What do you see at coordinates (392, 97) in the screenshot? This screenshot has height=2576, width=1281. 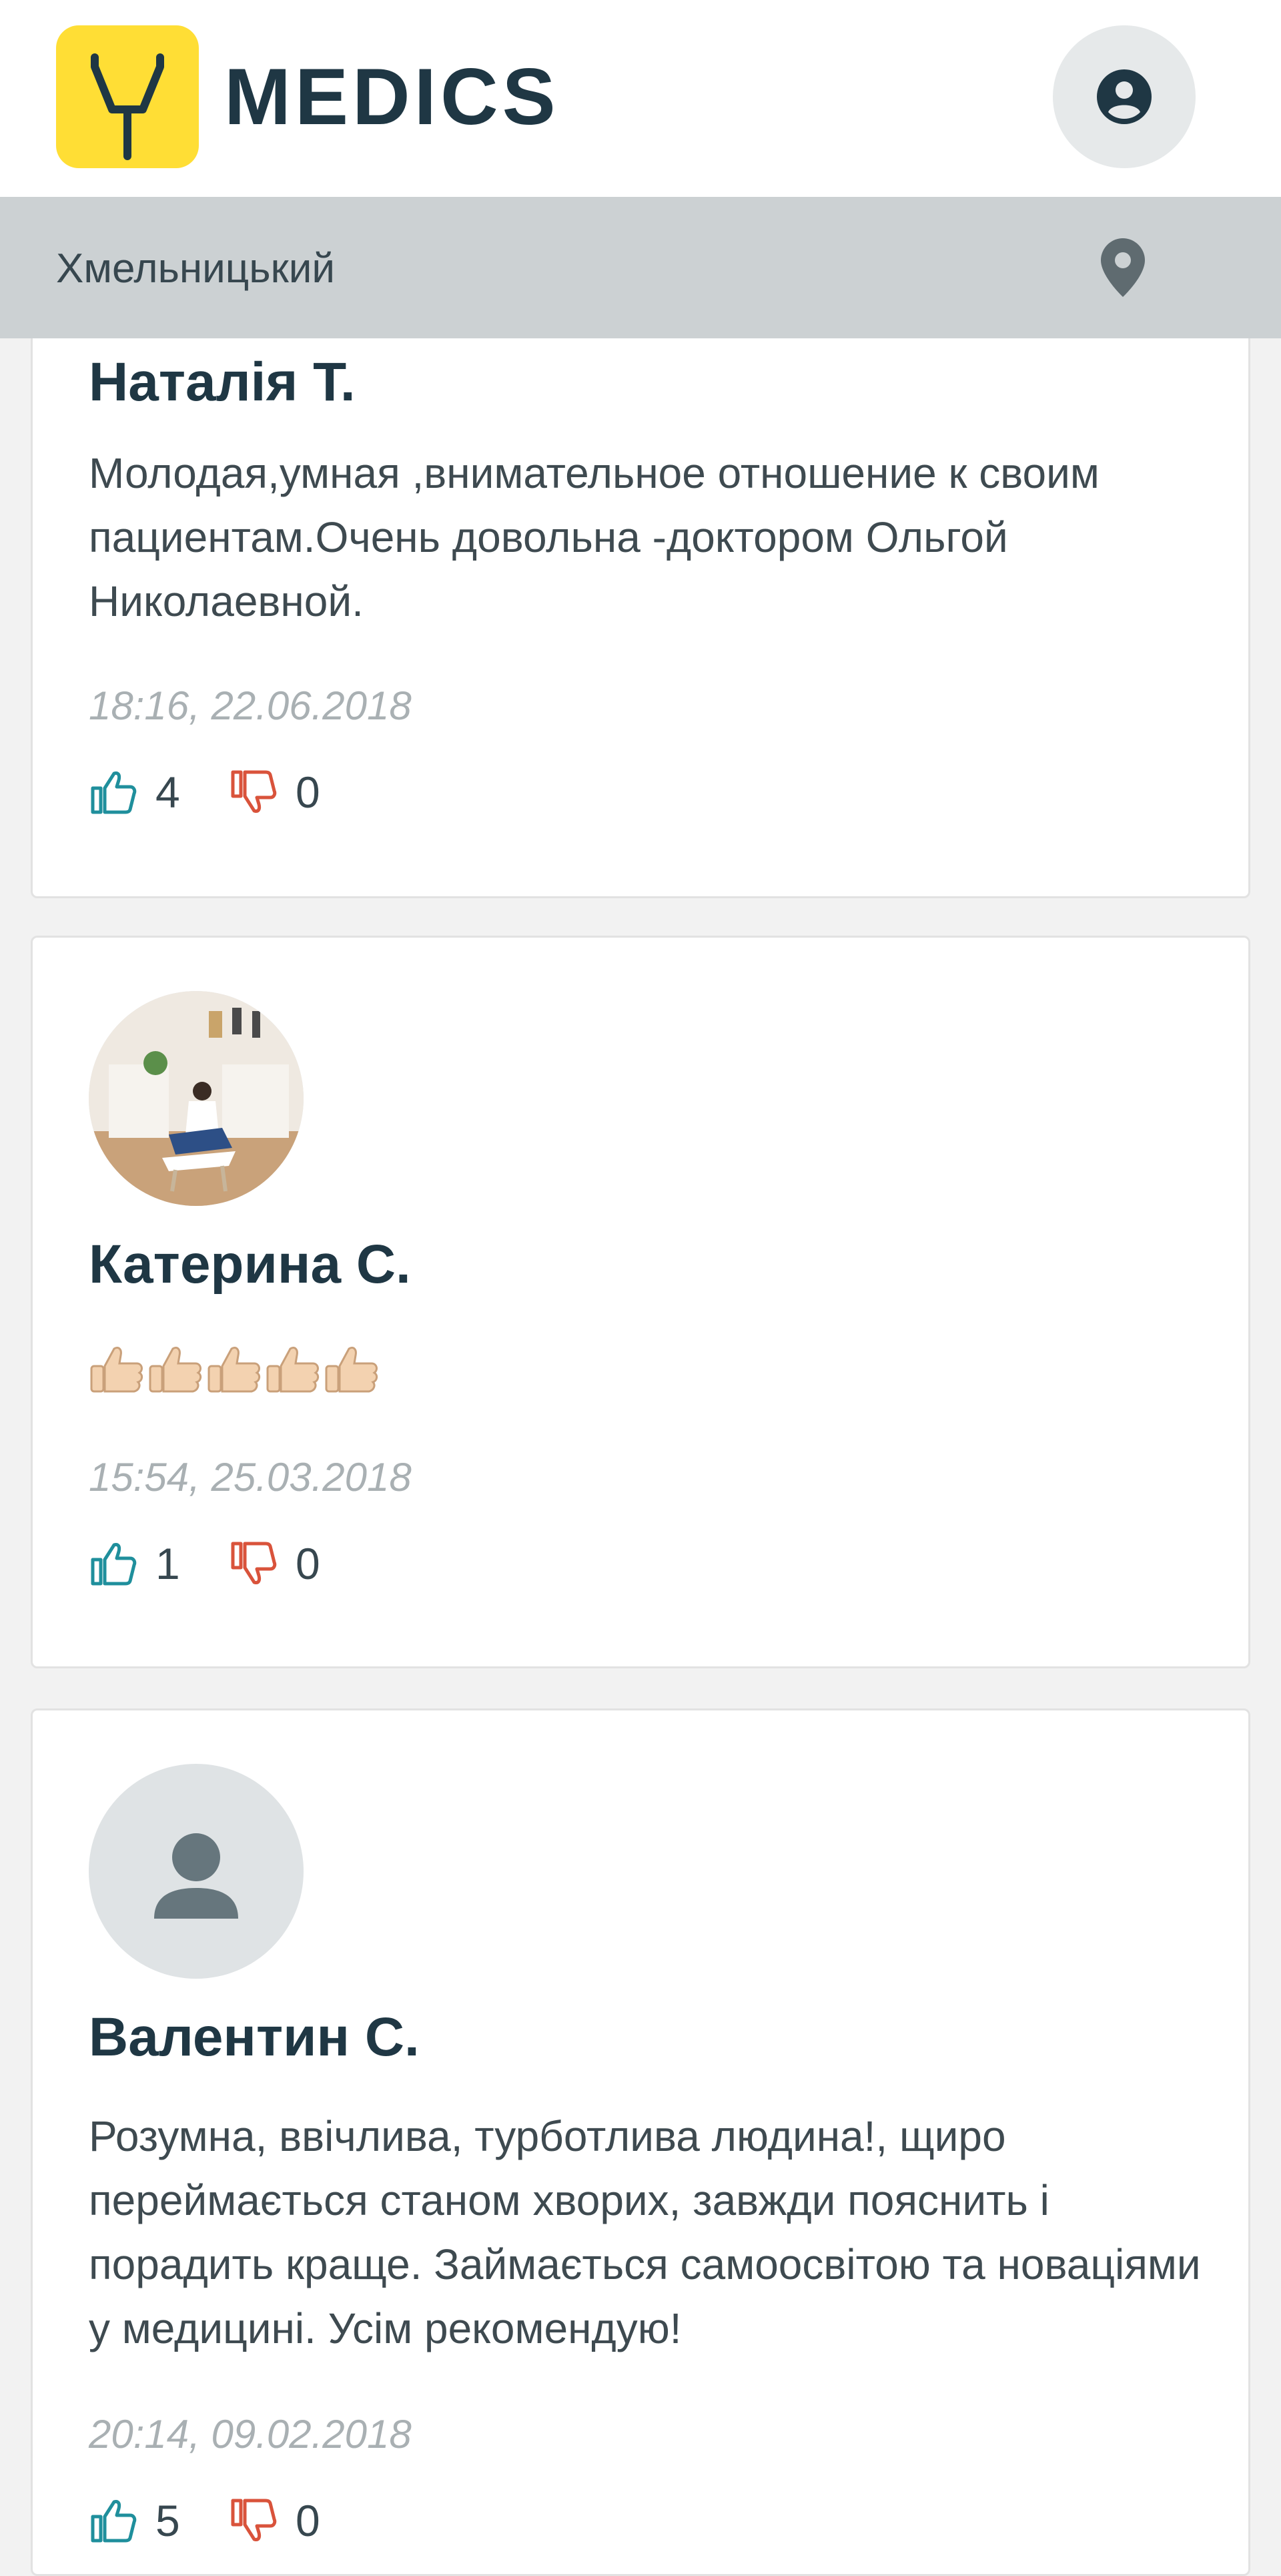 I see `brand-name: MEDICS` at bounding box center [392, 97].